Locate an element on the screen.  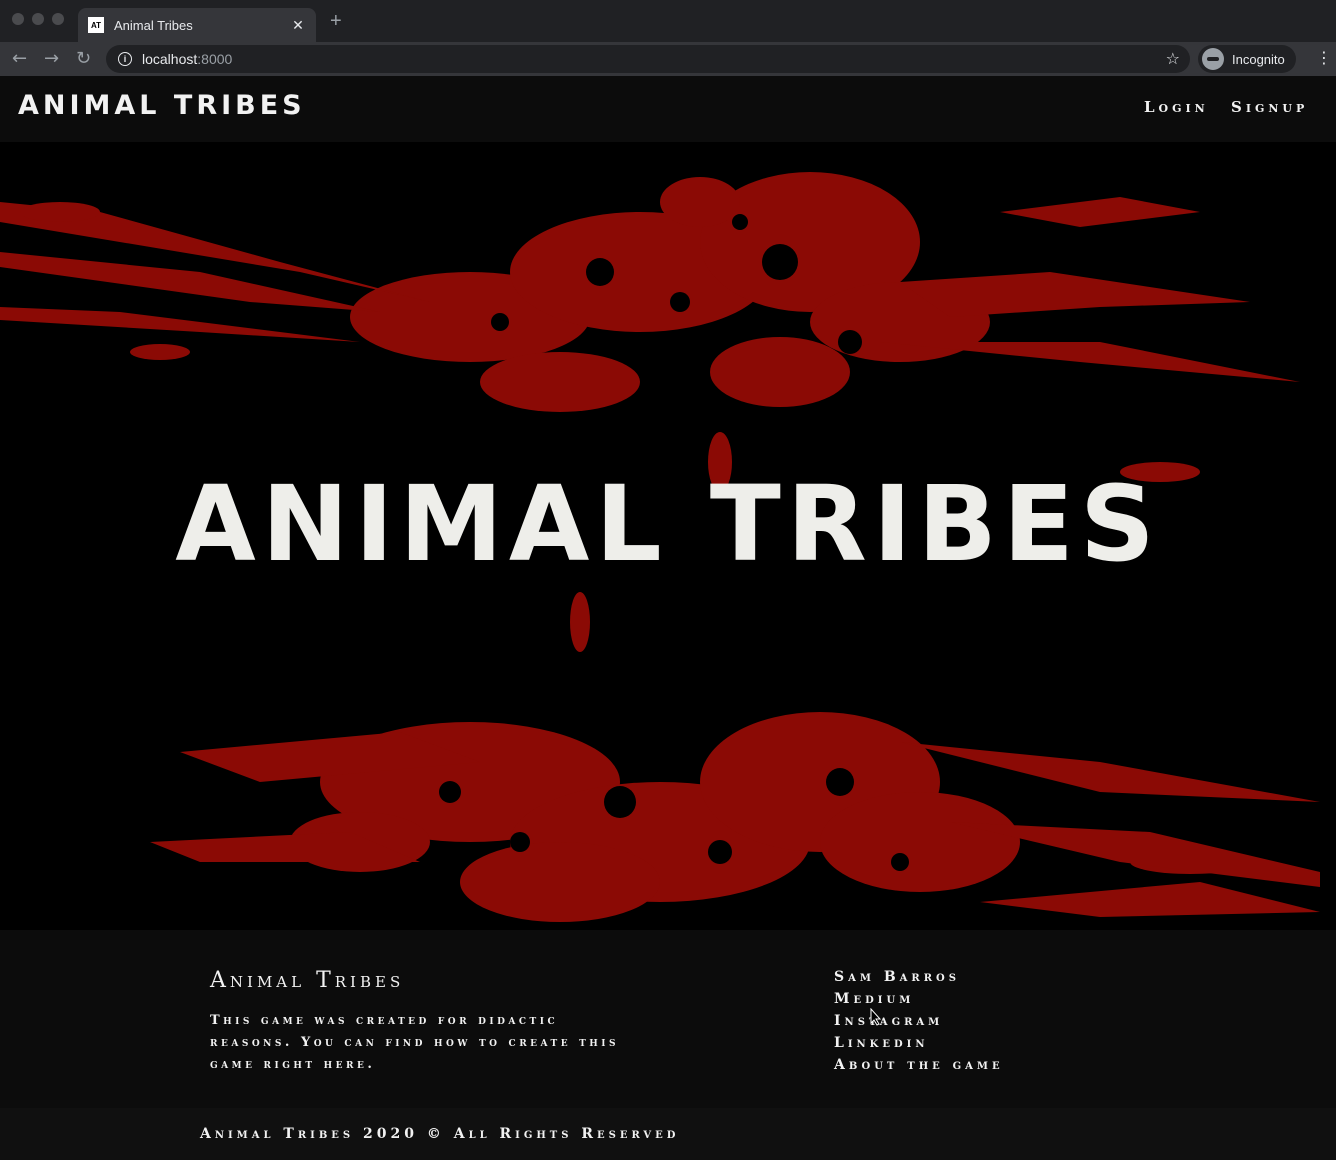
footer-link-sam-barros: Sam Barros is located at coordinates (919, 977).